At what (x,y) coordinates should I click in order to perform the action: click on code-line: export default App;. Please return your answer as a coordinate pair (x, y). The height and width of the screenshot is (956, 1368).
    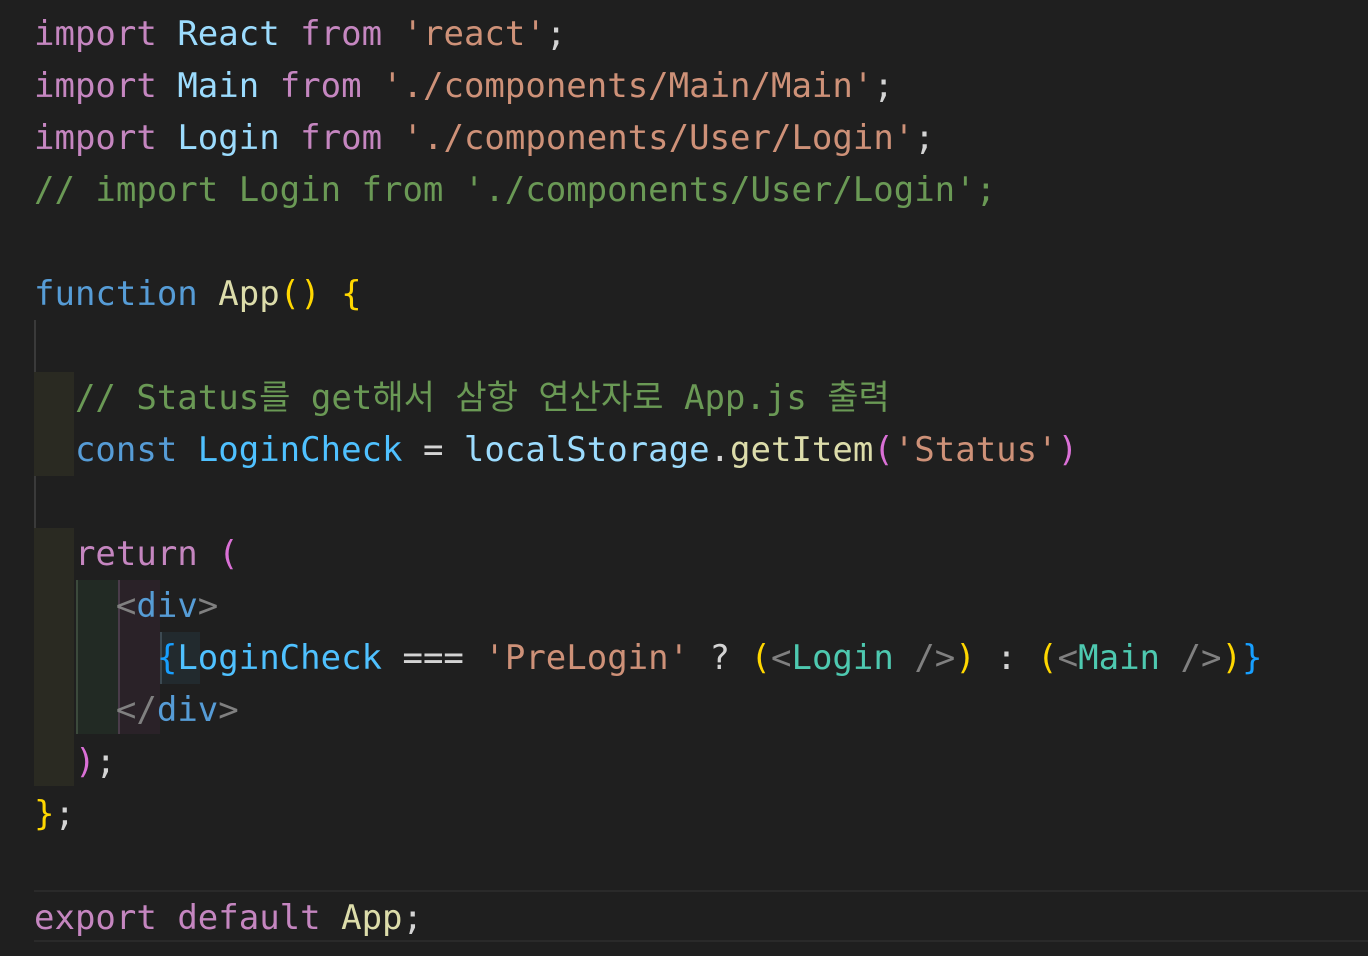
    Looking at the image, I should click on (228, 918).